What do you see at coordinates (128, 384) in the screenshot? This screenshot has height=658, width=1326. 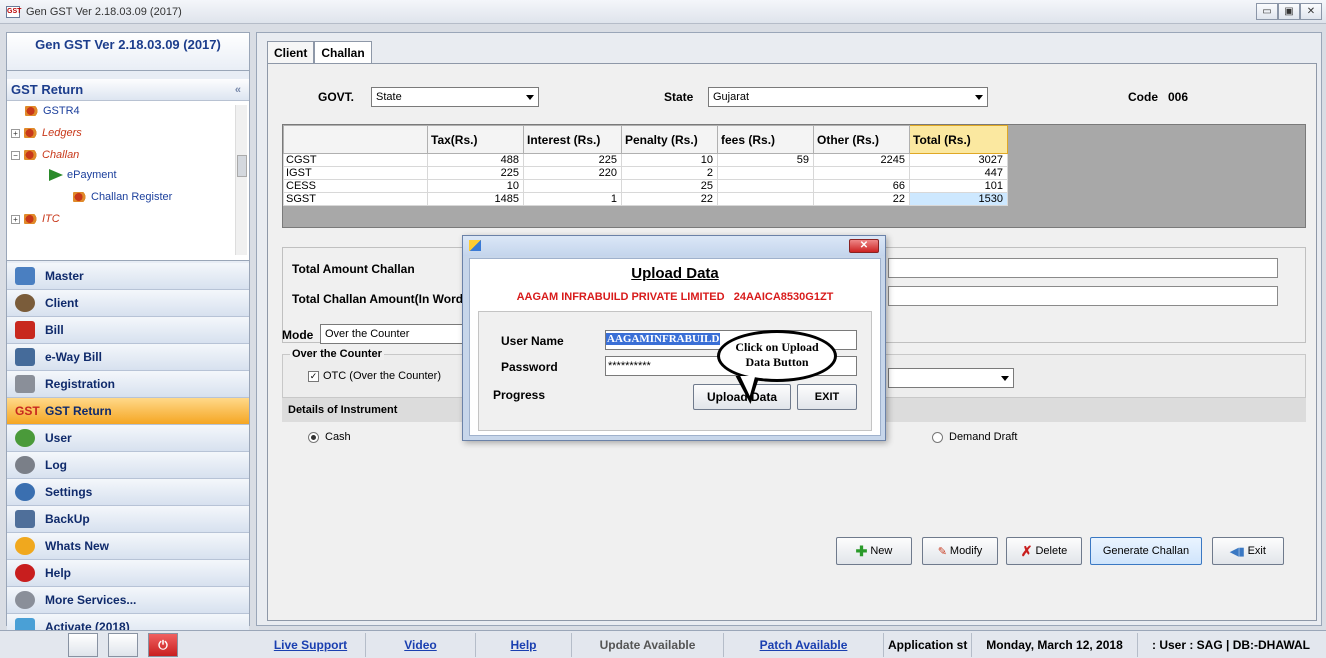 I see `sidebar-item-registration: Registration` at bounding box center [128, 384].